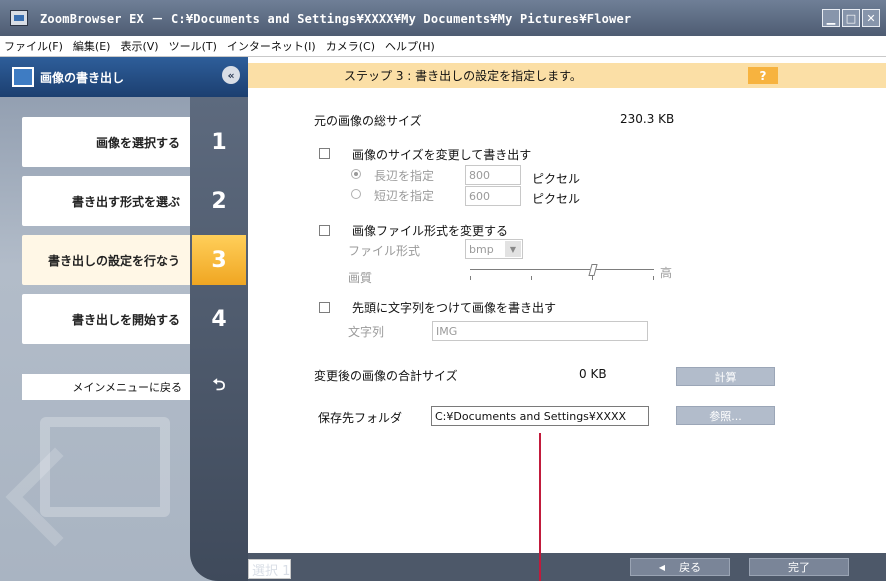  I want to click on prefix-string-input: IMG, so click(540, 331).